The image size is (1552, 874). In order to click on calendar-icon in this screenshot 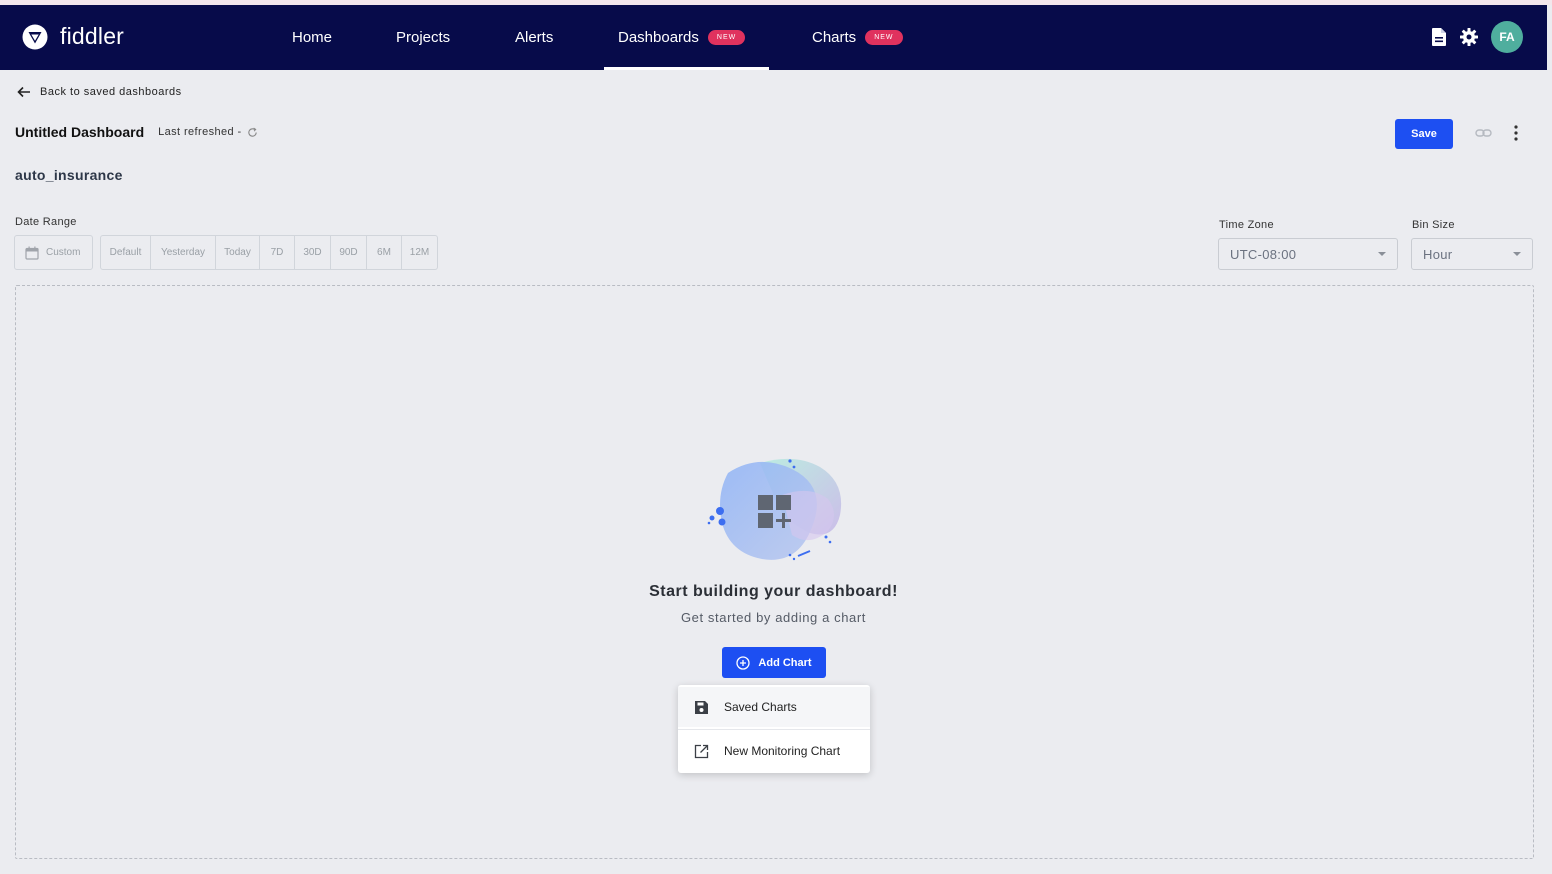, I will do `click(32, 253)`.